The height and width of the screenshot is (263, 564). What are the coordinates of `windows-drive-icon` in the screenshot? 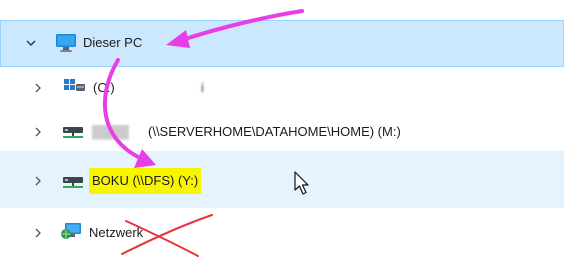 It's located at (74, 85).